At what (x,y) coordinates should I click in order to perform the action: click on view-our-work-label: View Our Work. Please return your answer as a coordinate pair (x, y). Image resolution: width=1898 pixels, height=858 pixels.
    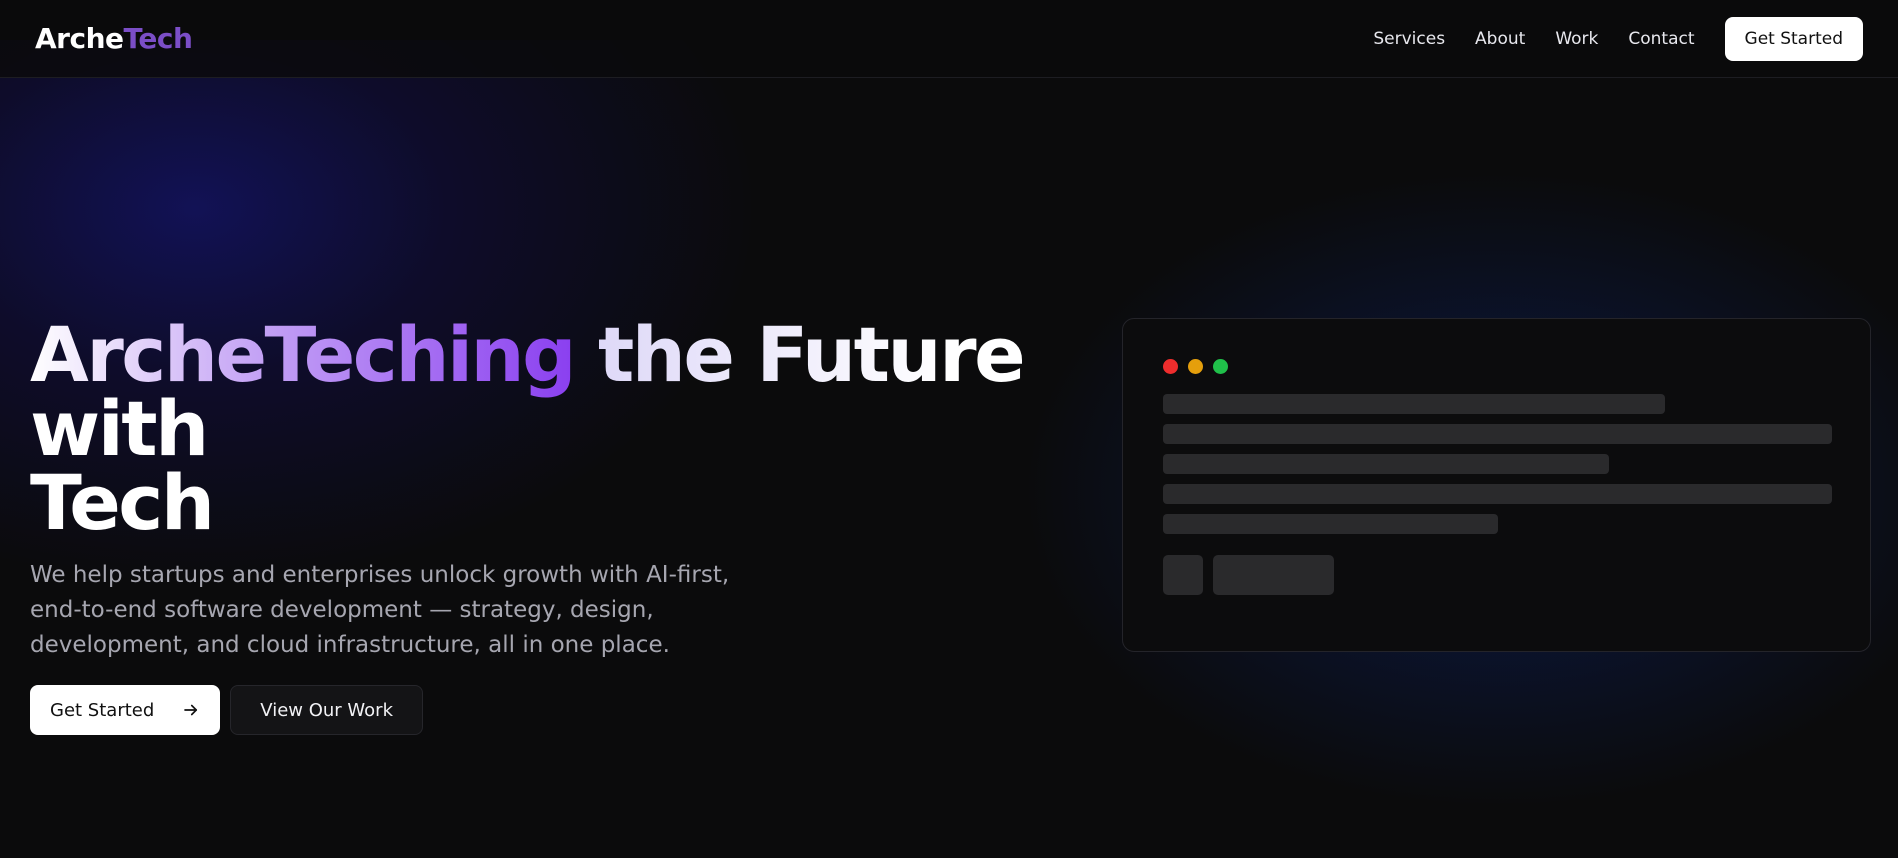
    Looking at the image, I should click on (326, 710).